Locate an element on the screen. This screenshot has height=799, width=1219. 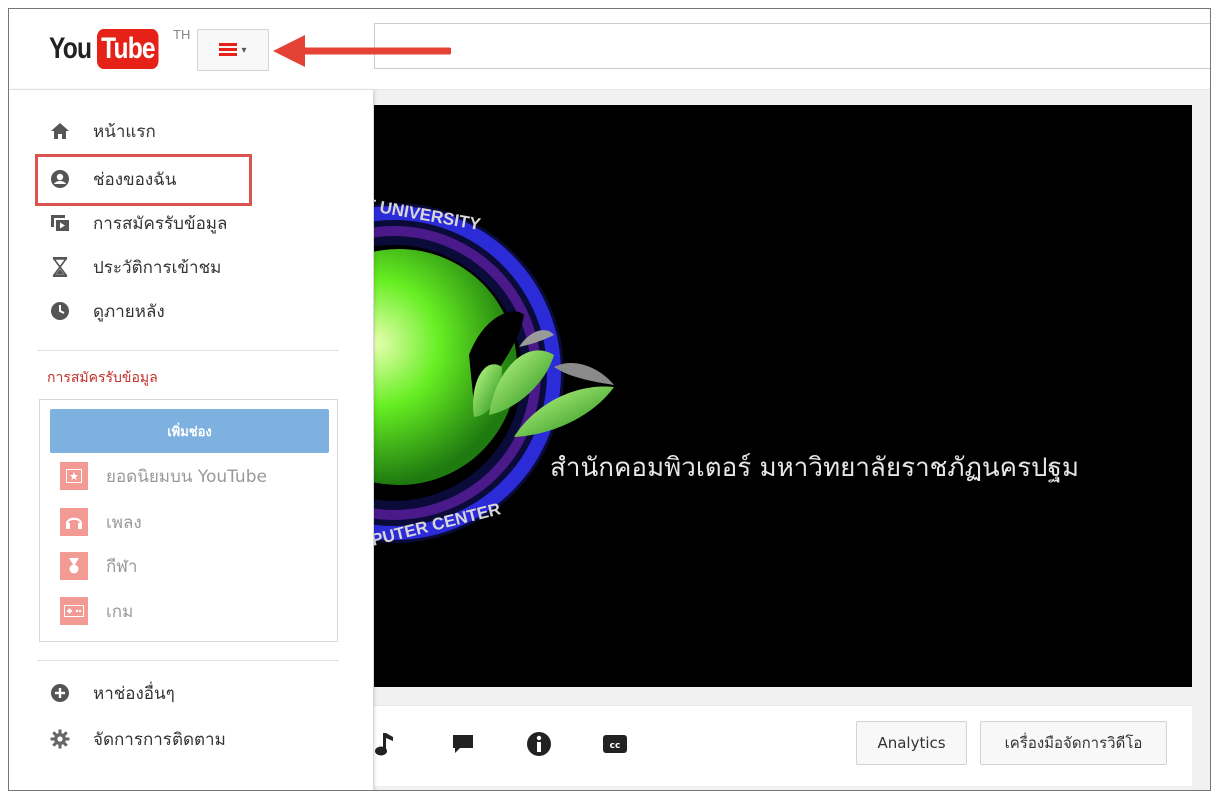
youtube-logo: You Tube TH is located at coordinates (119, 48).